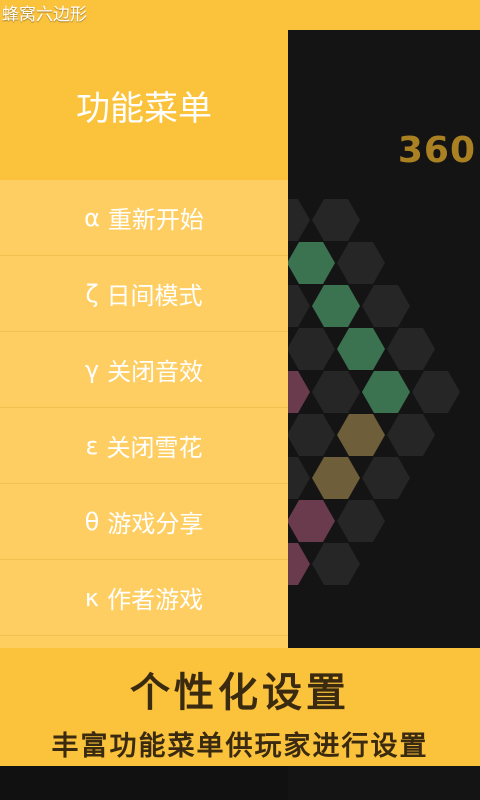 This screenshot has width=480, height=800. I want to click on menu-item-symbol: ε, so click(92, 445).